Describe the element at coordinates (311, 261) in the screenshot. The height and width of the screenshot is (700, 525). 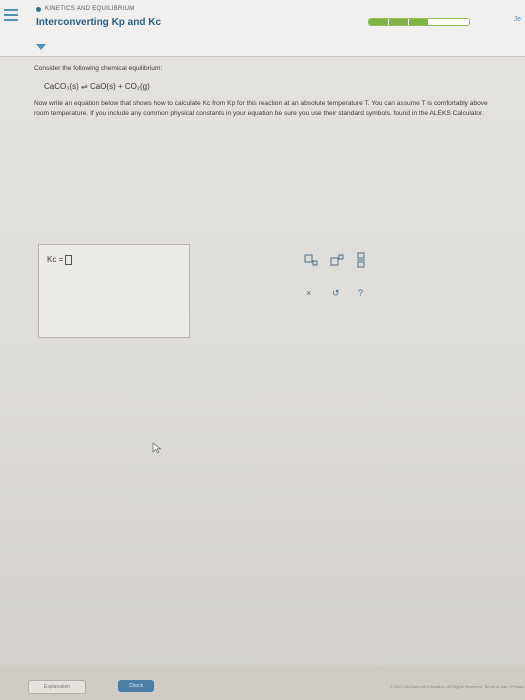
I see `subscript-icon` at that location.